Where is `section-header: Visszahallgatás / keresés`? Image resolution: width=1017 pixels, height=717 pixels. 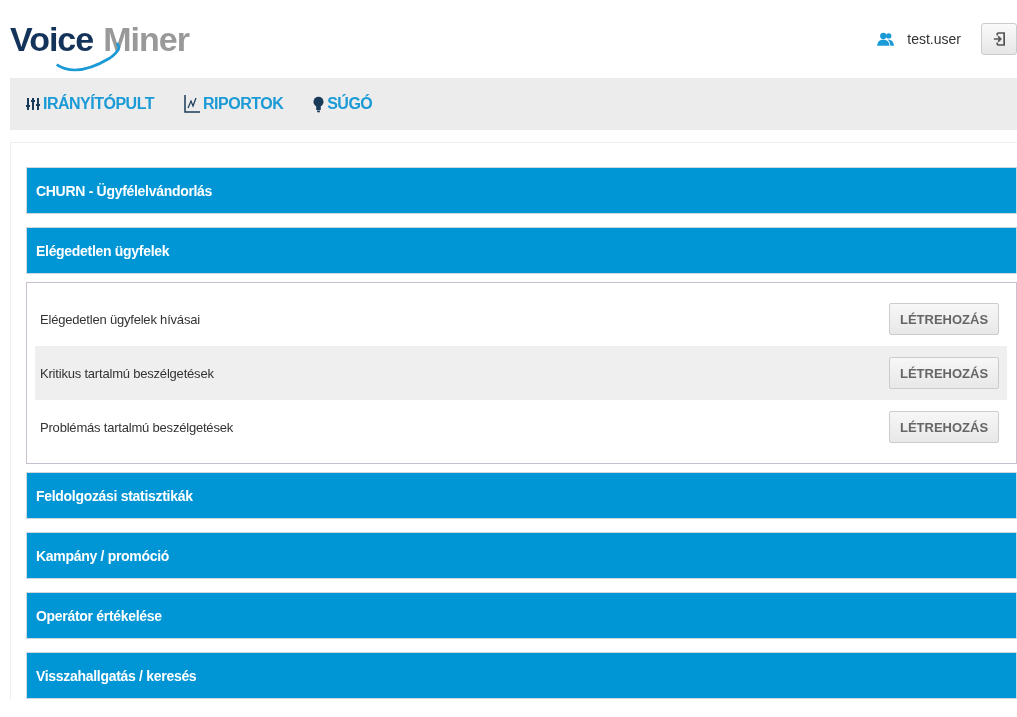
section-header: Visszahallgatás / keresés is located at coordinates (521, 675).